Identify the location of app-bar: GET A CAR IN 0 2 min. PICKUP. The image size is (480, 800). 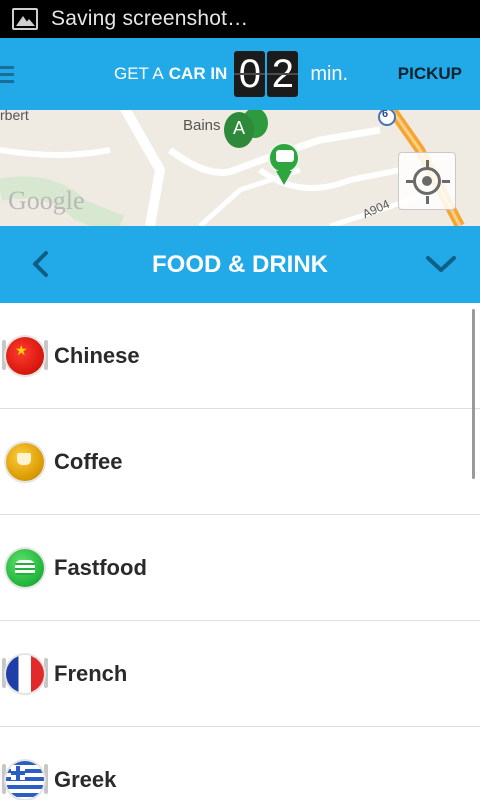
(240, 74).